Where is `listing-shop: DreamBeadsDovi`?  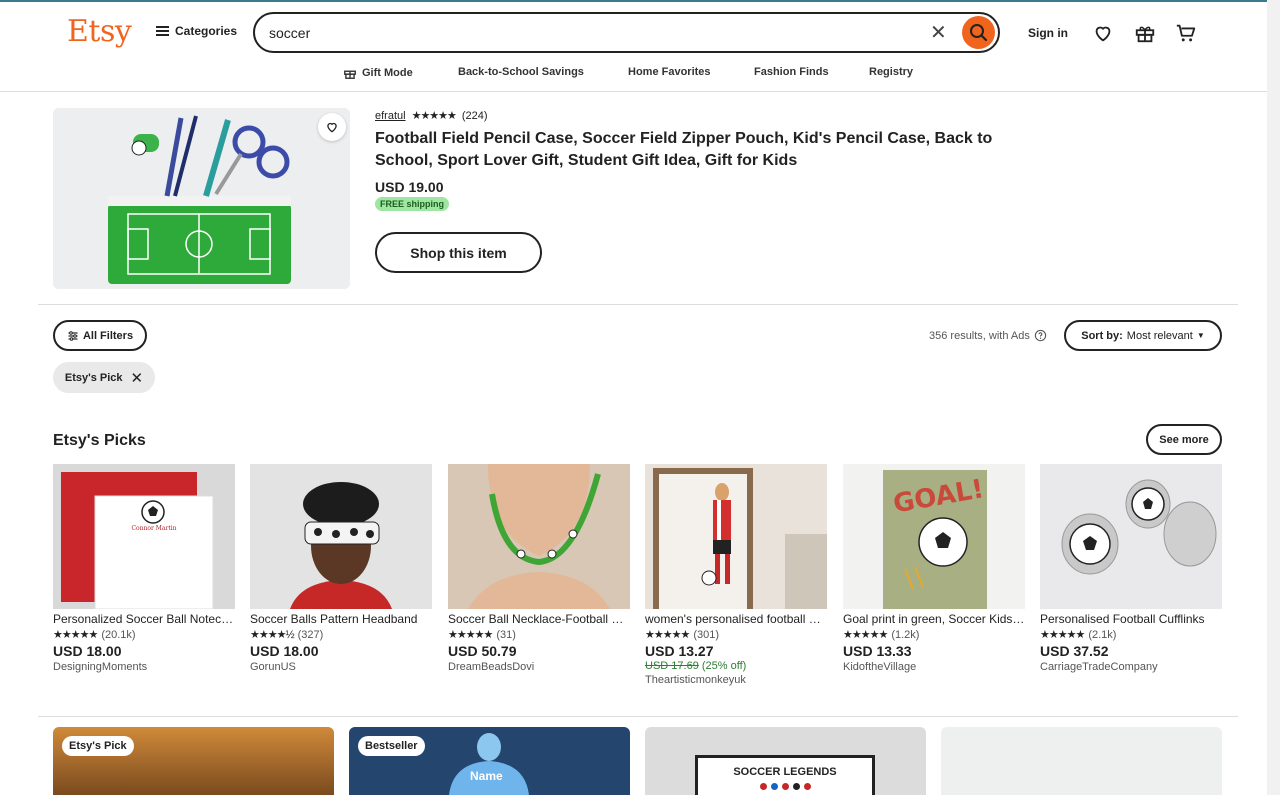
listing-shop: DreamBeadsDovi is located at coordinates (491, 667).